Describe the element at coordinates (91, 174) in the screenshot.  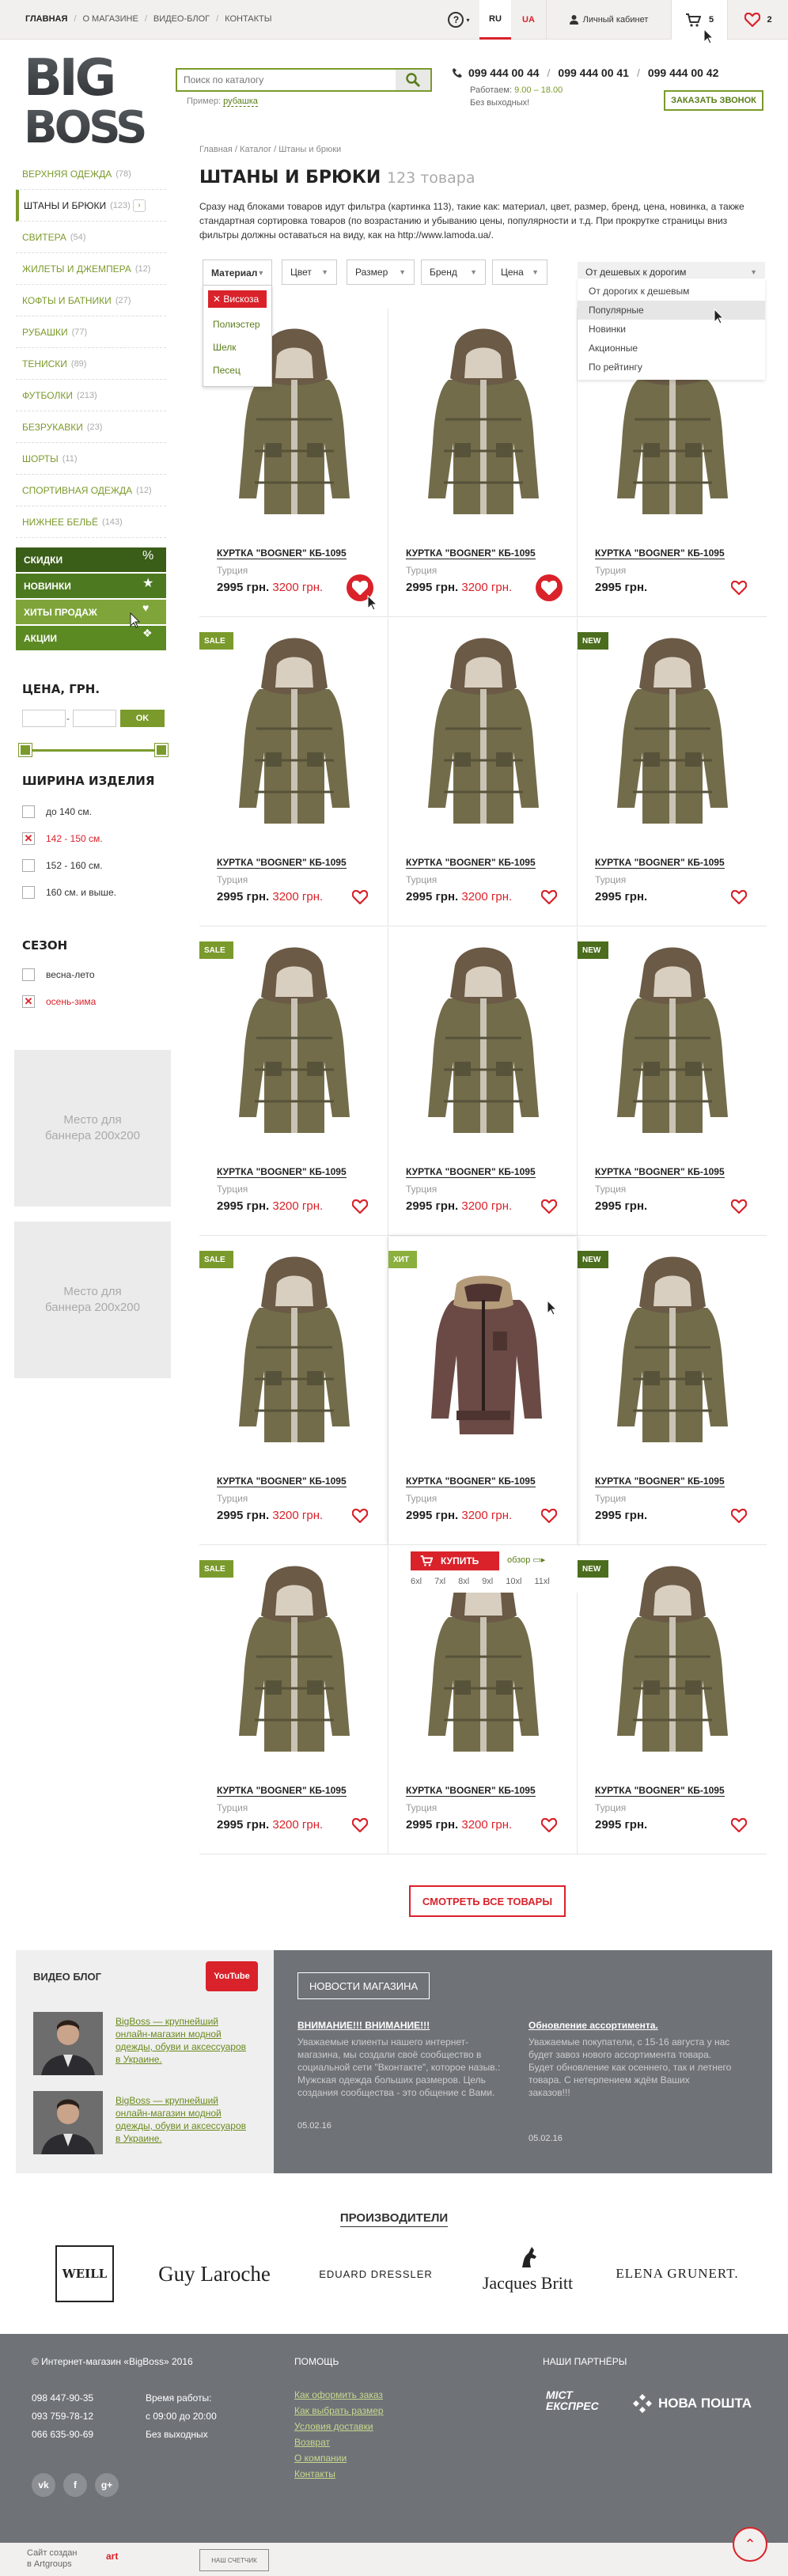
I see `category-item: ВЕРХНЯЯ ОДЕЖДА (78)` at that location.